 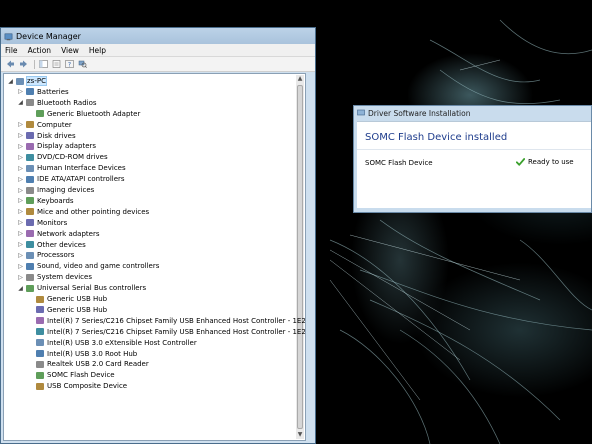 I want to click on tree-item-label: zs-PC, so click(x=36, y=81).